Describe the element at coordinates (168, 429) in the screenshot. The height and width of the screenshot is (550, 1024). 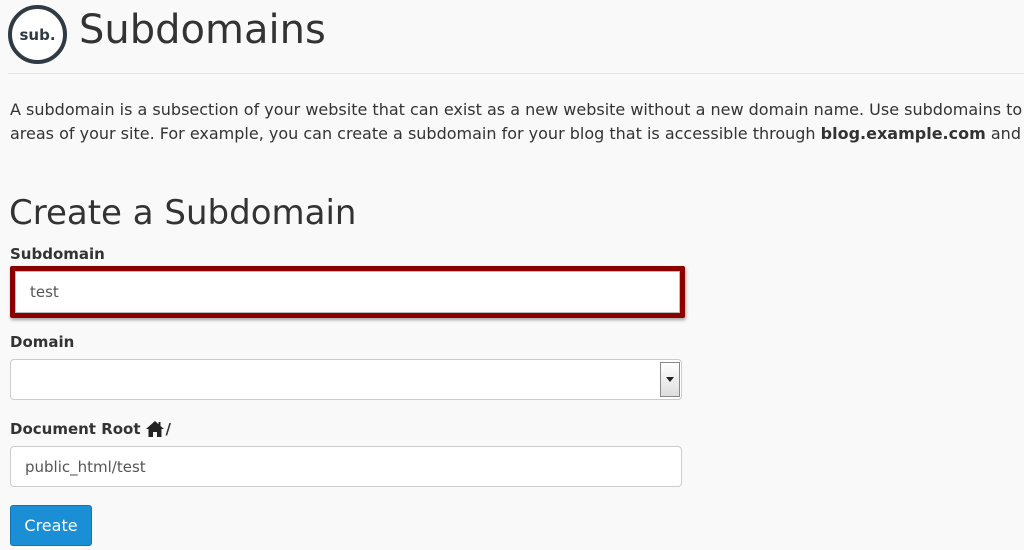
I see `document-root-slash: /` at that location.